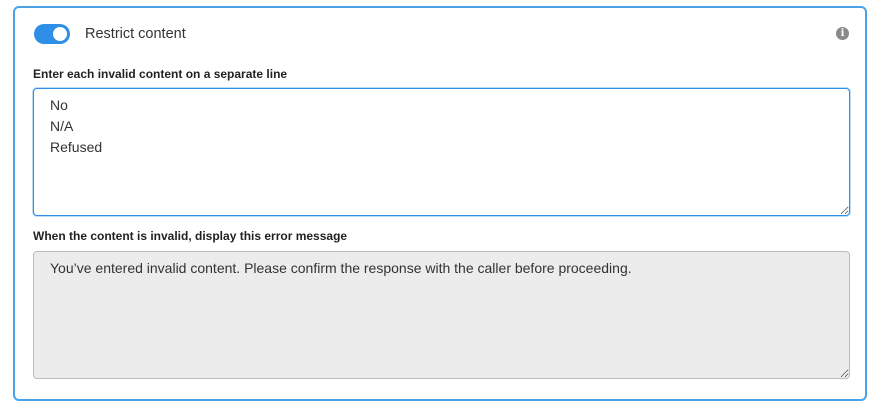 This screenshot has height=410, width=883. I want to click on restrict-toggle-row: Restrict content, so click(110, 34).